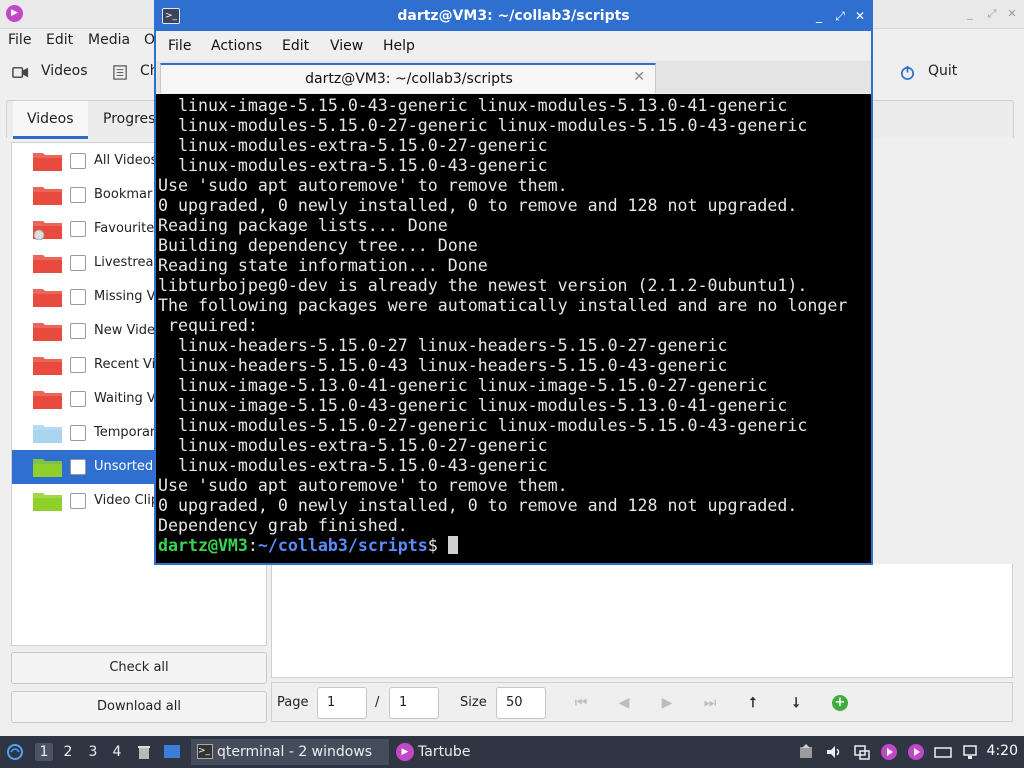  I want to click on media-player-icon, so click(916, 752).